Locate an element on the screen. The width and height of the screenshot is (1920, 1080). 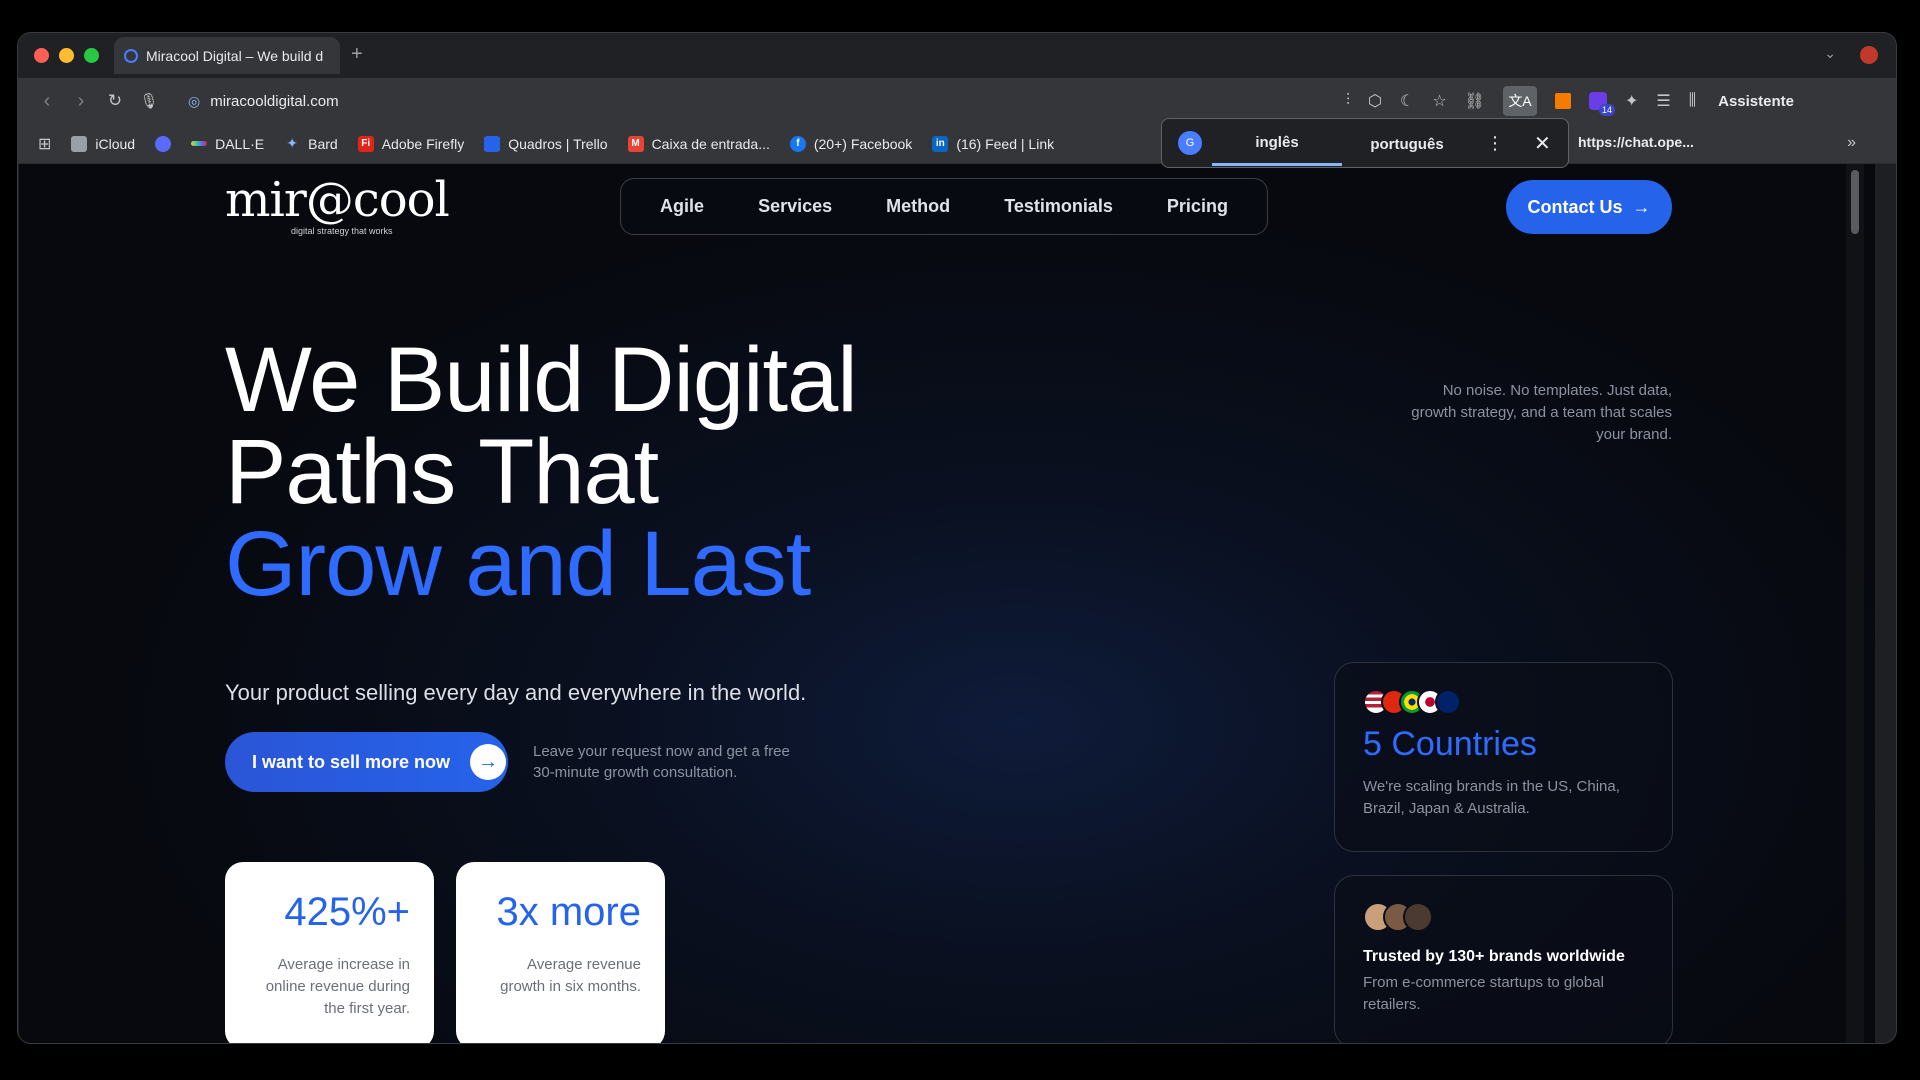
site-info-icon: ◎ is located at coordinates (194, 101).